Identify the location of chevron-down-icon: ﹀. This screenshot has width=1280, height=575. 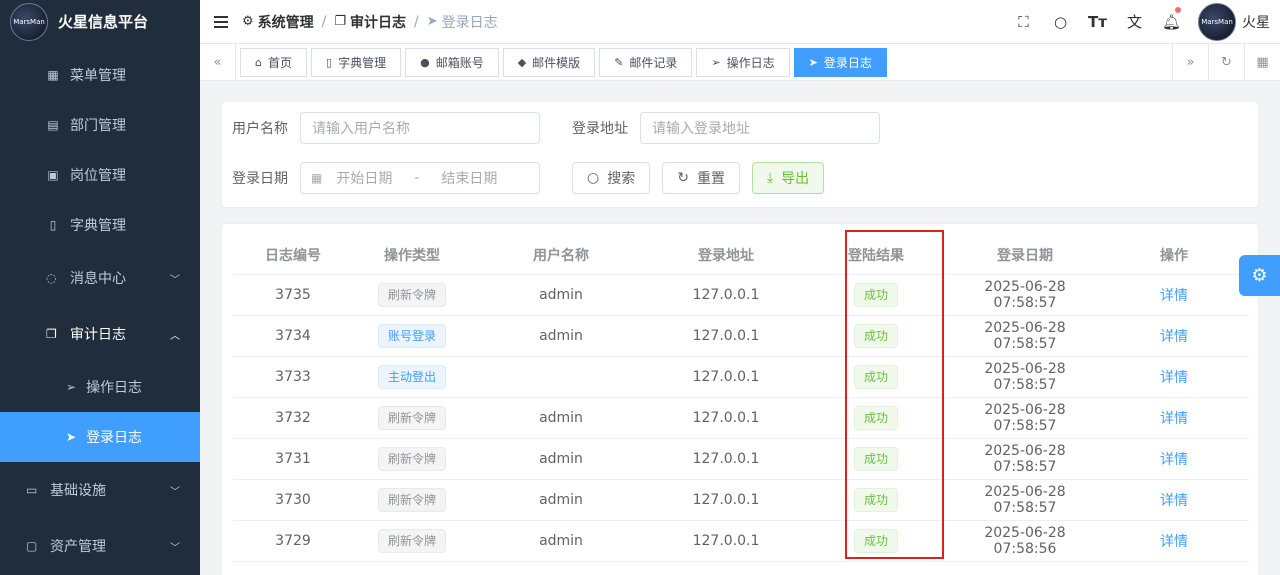
(175, 548).